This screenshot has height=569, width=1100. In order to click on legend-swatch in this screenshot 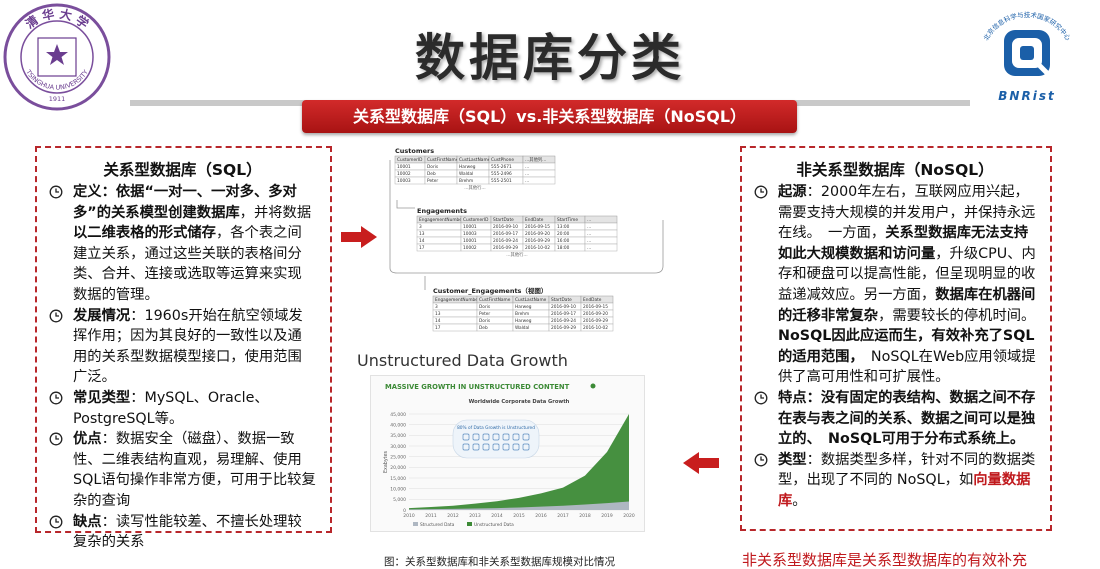, I will do `click(469, 524)`.